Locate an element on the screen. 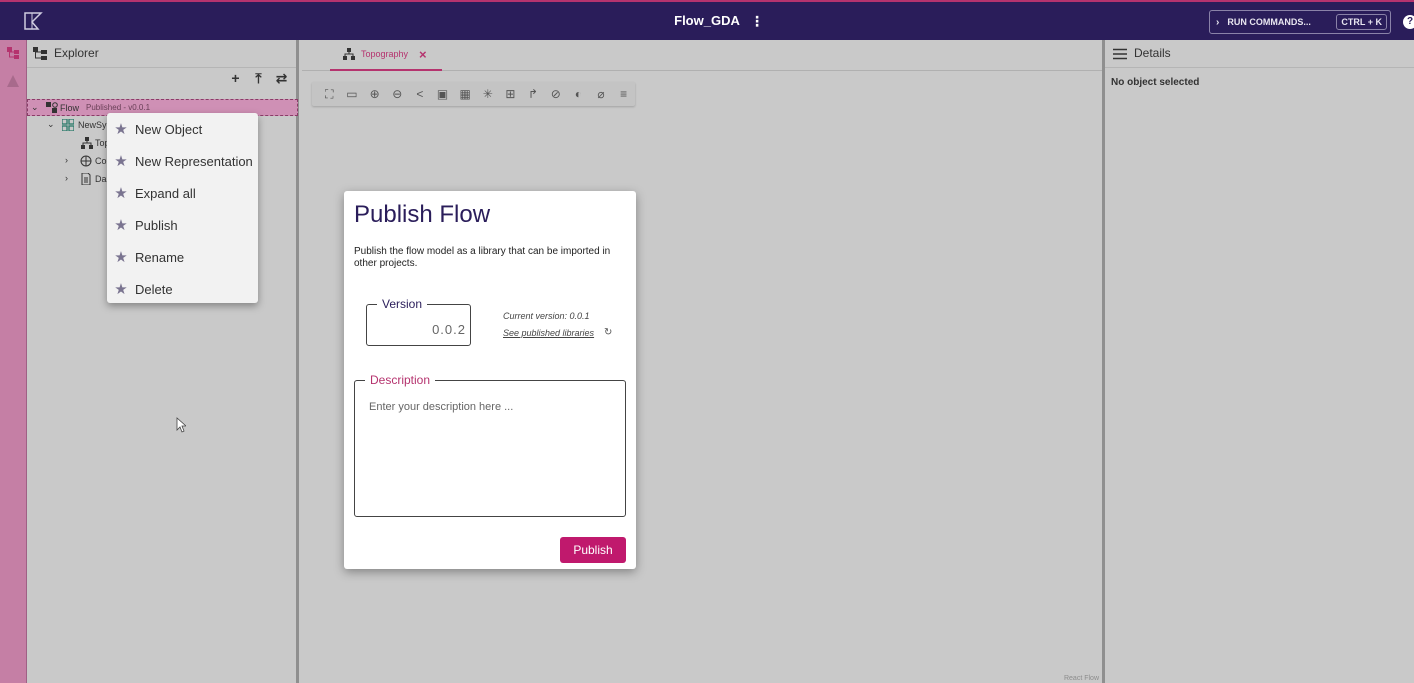  menu-item-expand-all: ★ Expand all is located at coordinates (182, 193).